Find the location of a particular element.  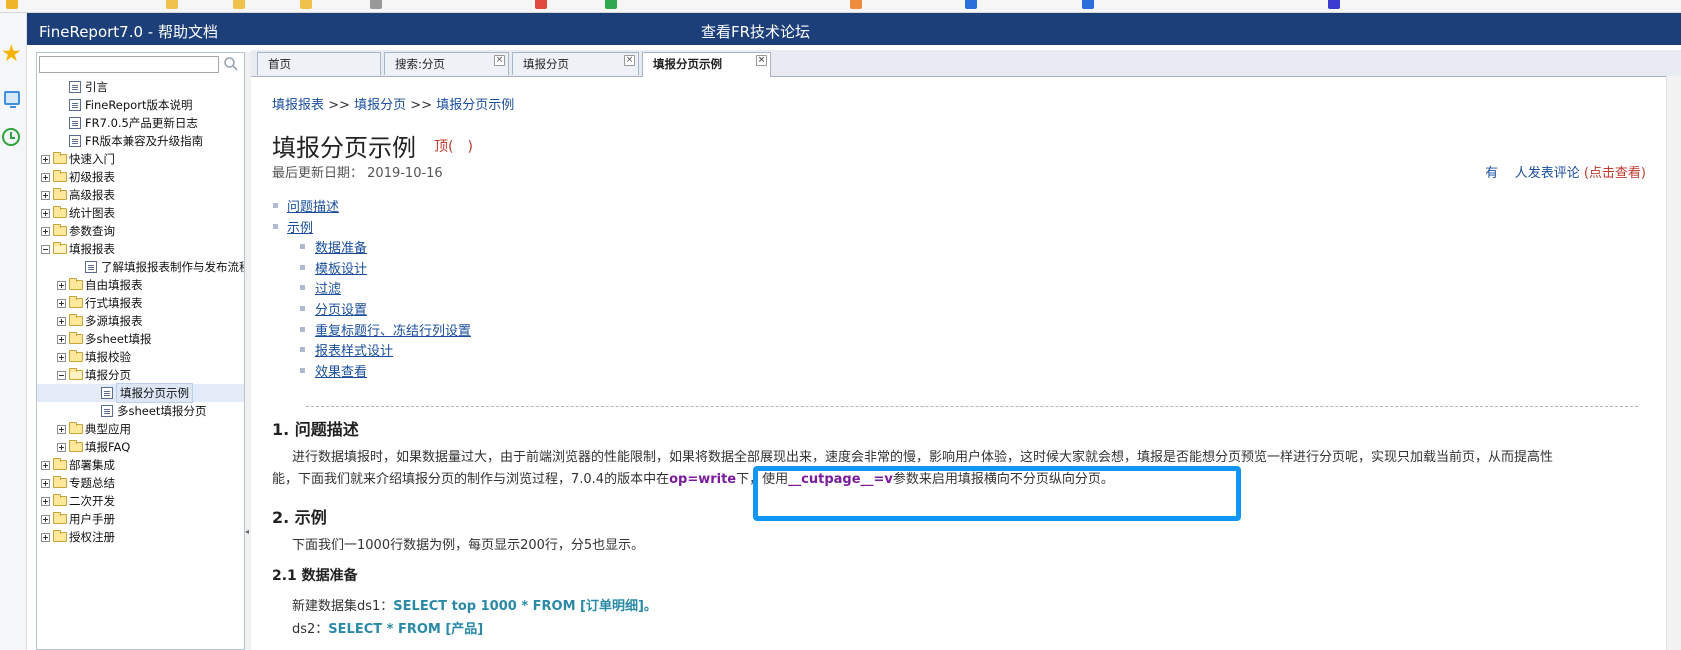

vertical-scrollbar is located at coordinates (1673, 363).